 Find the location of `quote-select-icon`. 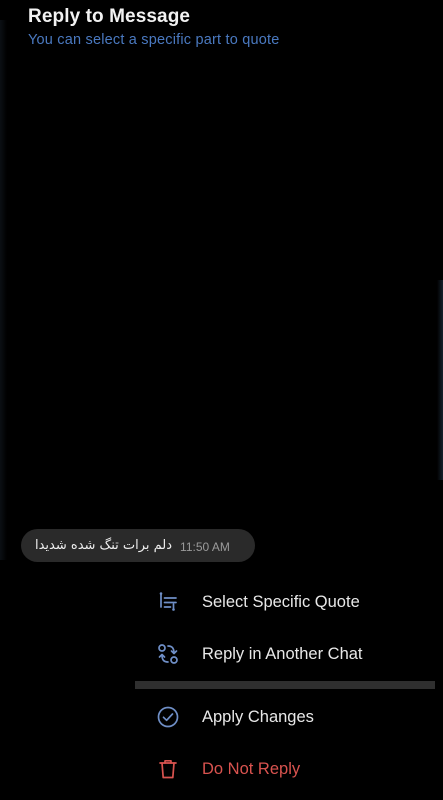

quote-select-icon is located at coordinates (168, 602).